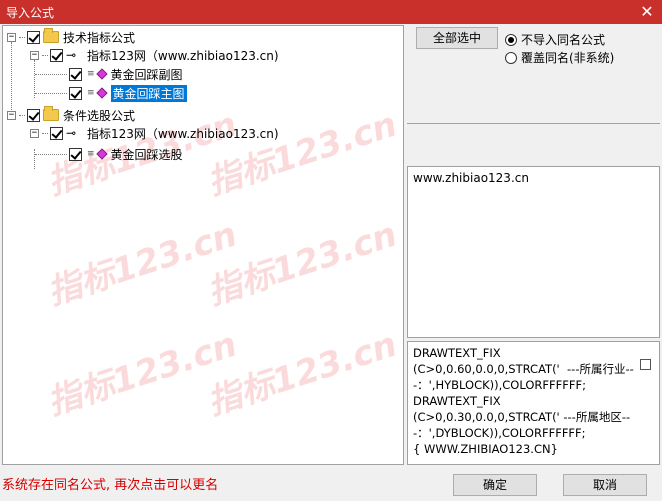 The image size is (662, 501). Describe the element at coordinates (533, 252) in the screenshot. I see `description-panel: www.zhibiao123.cn` at that location.